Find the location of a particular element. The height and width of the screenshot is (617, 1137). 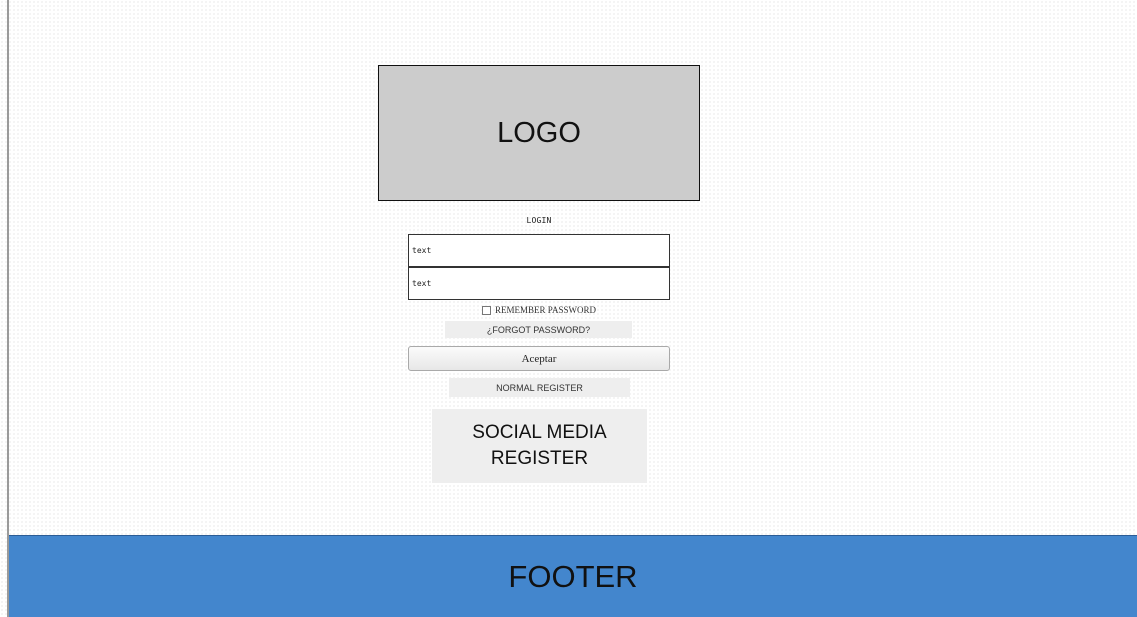

remember-password-row: REMEMBER PASSWORD is located at coordinates (539, 310).